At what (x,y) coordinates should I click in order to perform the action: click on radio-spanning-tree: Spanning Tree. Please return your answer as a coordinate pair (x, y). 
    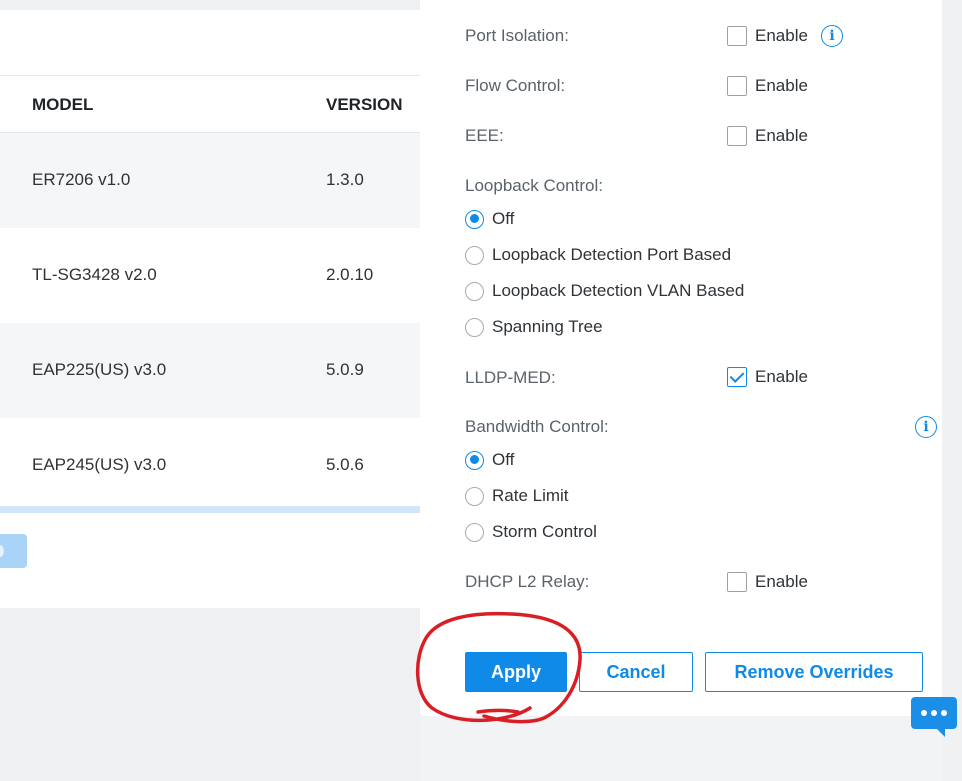
    Looking at the image, I should click on (534, 327).